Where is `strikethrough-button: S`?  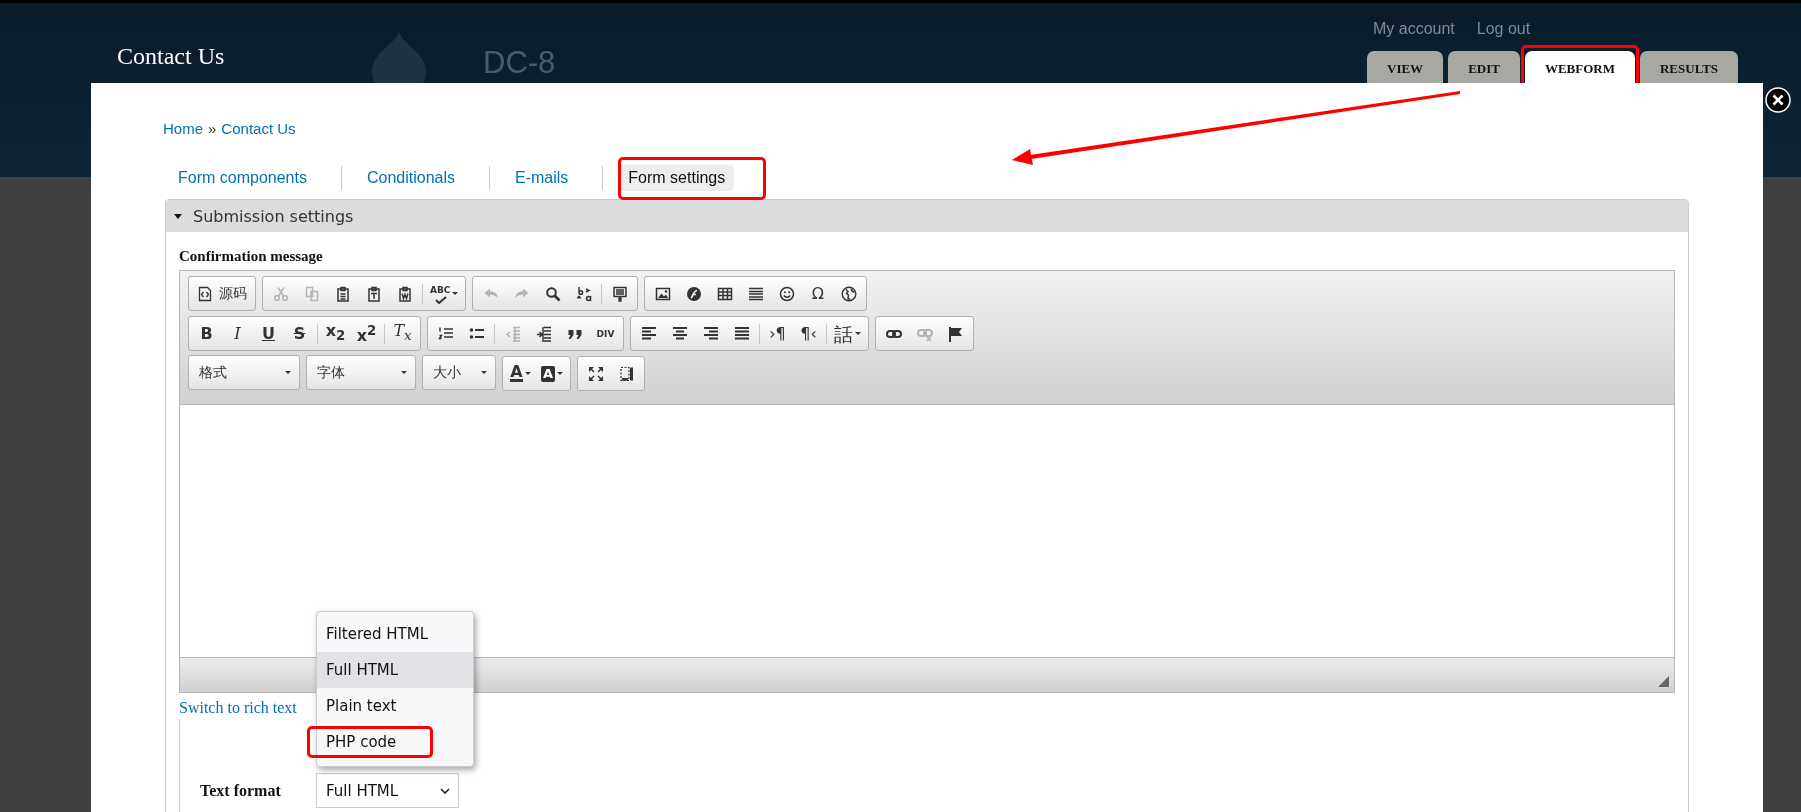 strikethrough-button: S is located at coordinates (299, 333).